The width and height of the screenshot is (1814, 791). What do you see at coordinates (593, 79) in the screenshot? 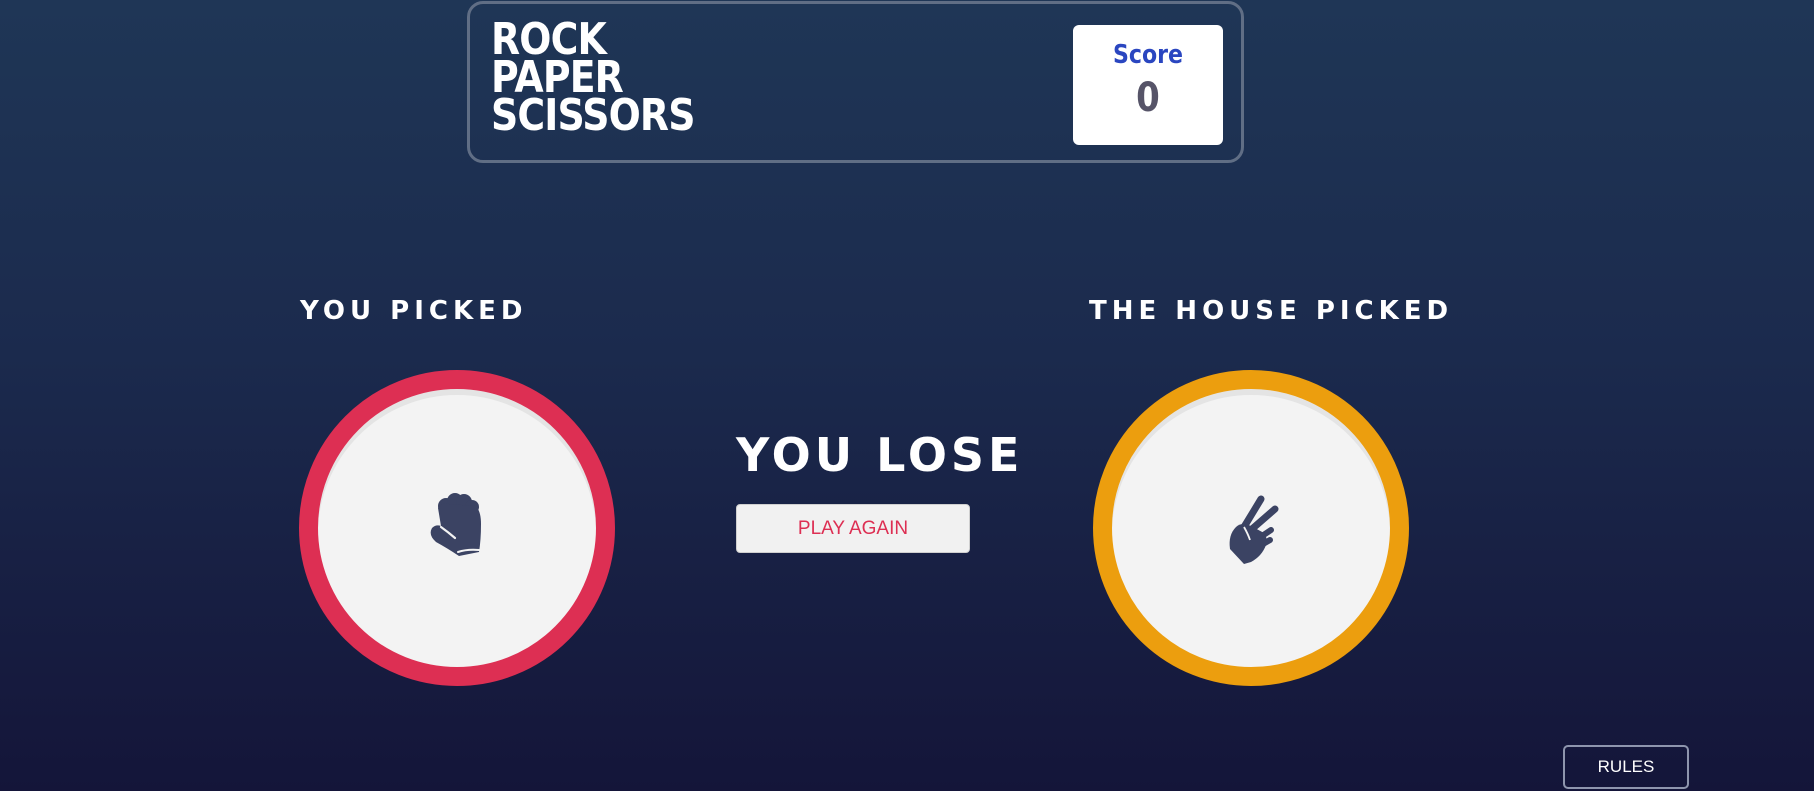
I see `game-title: ROCK PAPER SCISSORS` at bounding box center [593, 79].